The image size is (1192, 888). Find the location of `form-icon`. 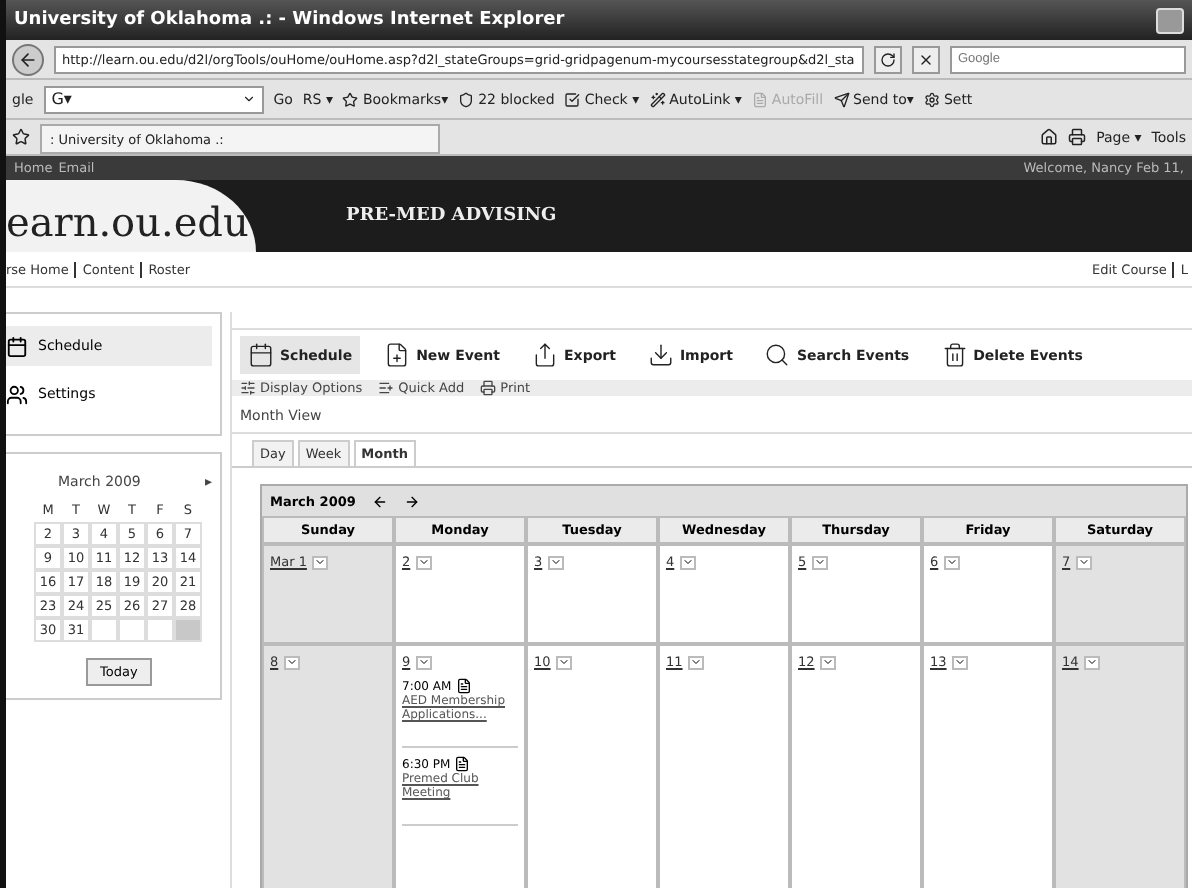

form-icon is located at coordinates (759, 99).